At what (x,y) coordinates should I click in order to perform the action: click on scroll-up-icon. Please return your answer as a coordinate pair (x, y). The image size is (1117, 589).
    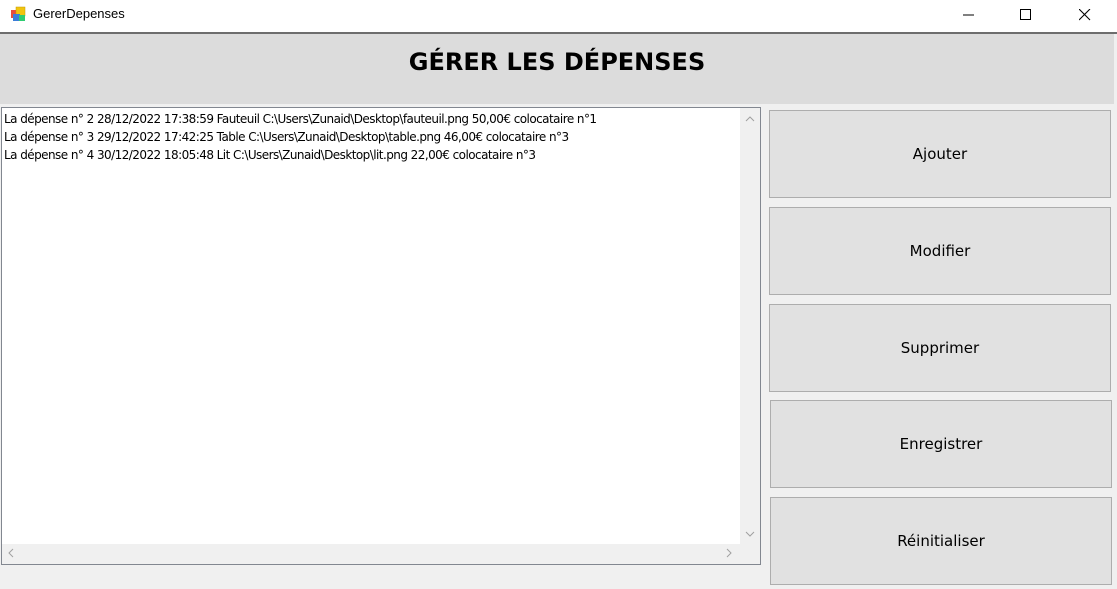
    Looking at the image, I should click on (750, 118).